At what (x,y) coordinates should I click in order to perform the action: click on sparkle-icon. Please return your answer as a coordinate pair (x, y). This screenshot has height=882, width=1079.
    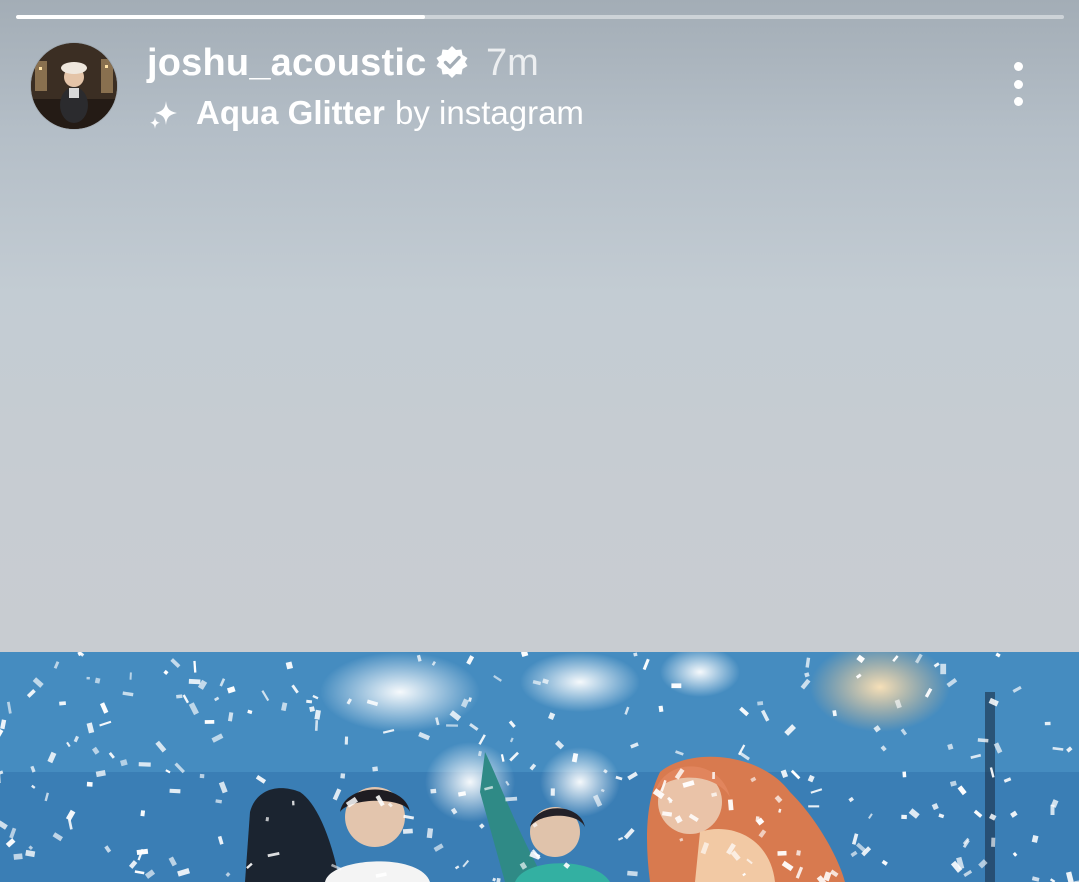
    Looking at the image, I should click on (163, 115).